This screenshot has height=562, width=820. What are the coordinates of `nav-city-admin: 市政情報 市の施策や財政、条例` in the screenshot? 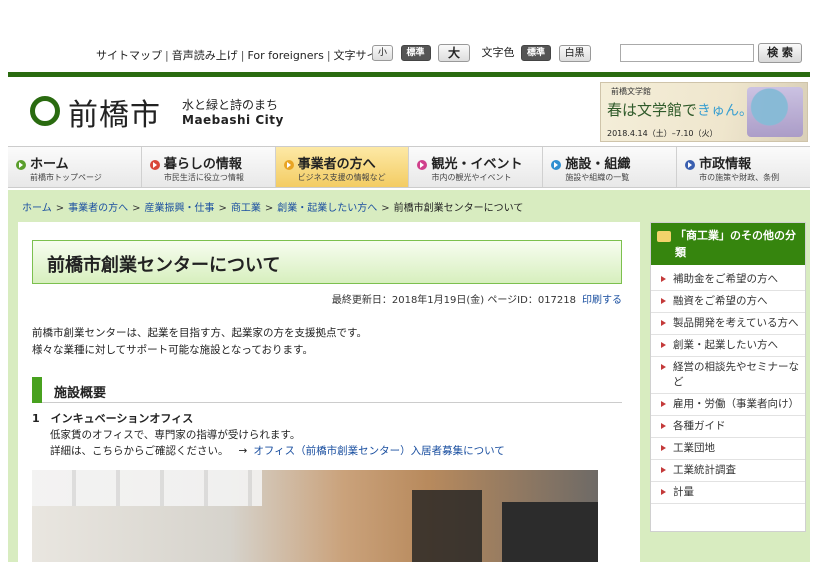 It's located at (743, 167).